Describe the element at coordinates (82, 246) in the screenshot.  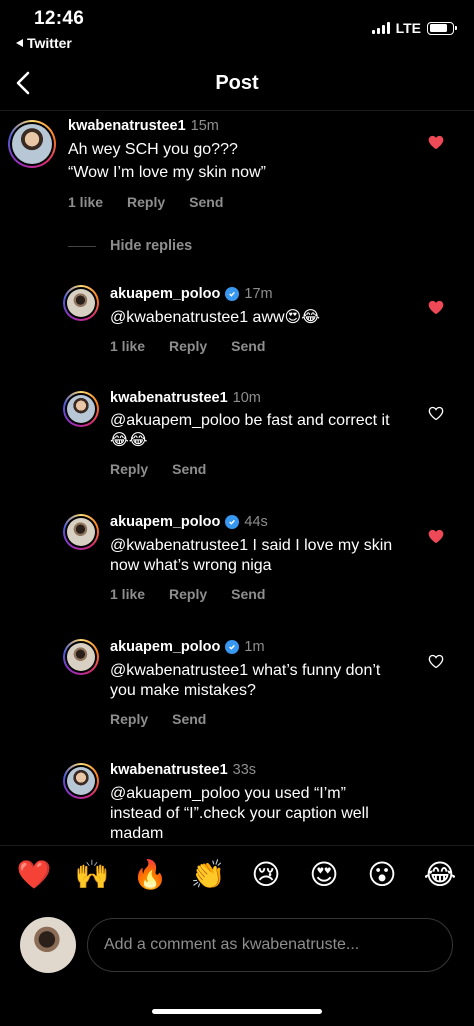
I see `divider-line` at that location.